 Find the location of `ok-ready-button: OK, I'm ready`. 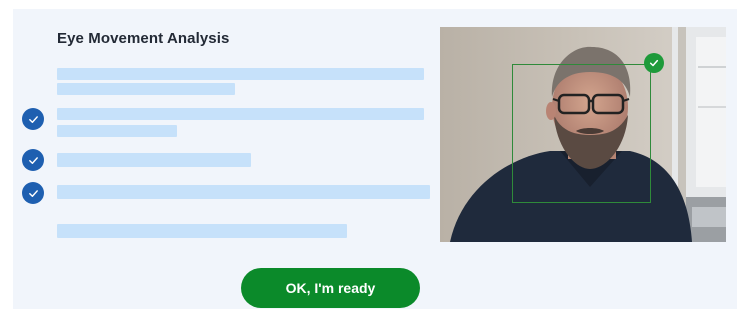

ok-ready-button: OK, I'm ready is located at coordinates (330, 288).